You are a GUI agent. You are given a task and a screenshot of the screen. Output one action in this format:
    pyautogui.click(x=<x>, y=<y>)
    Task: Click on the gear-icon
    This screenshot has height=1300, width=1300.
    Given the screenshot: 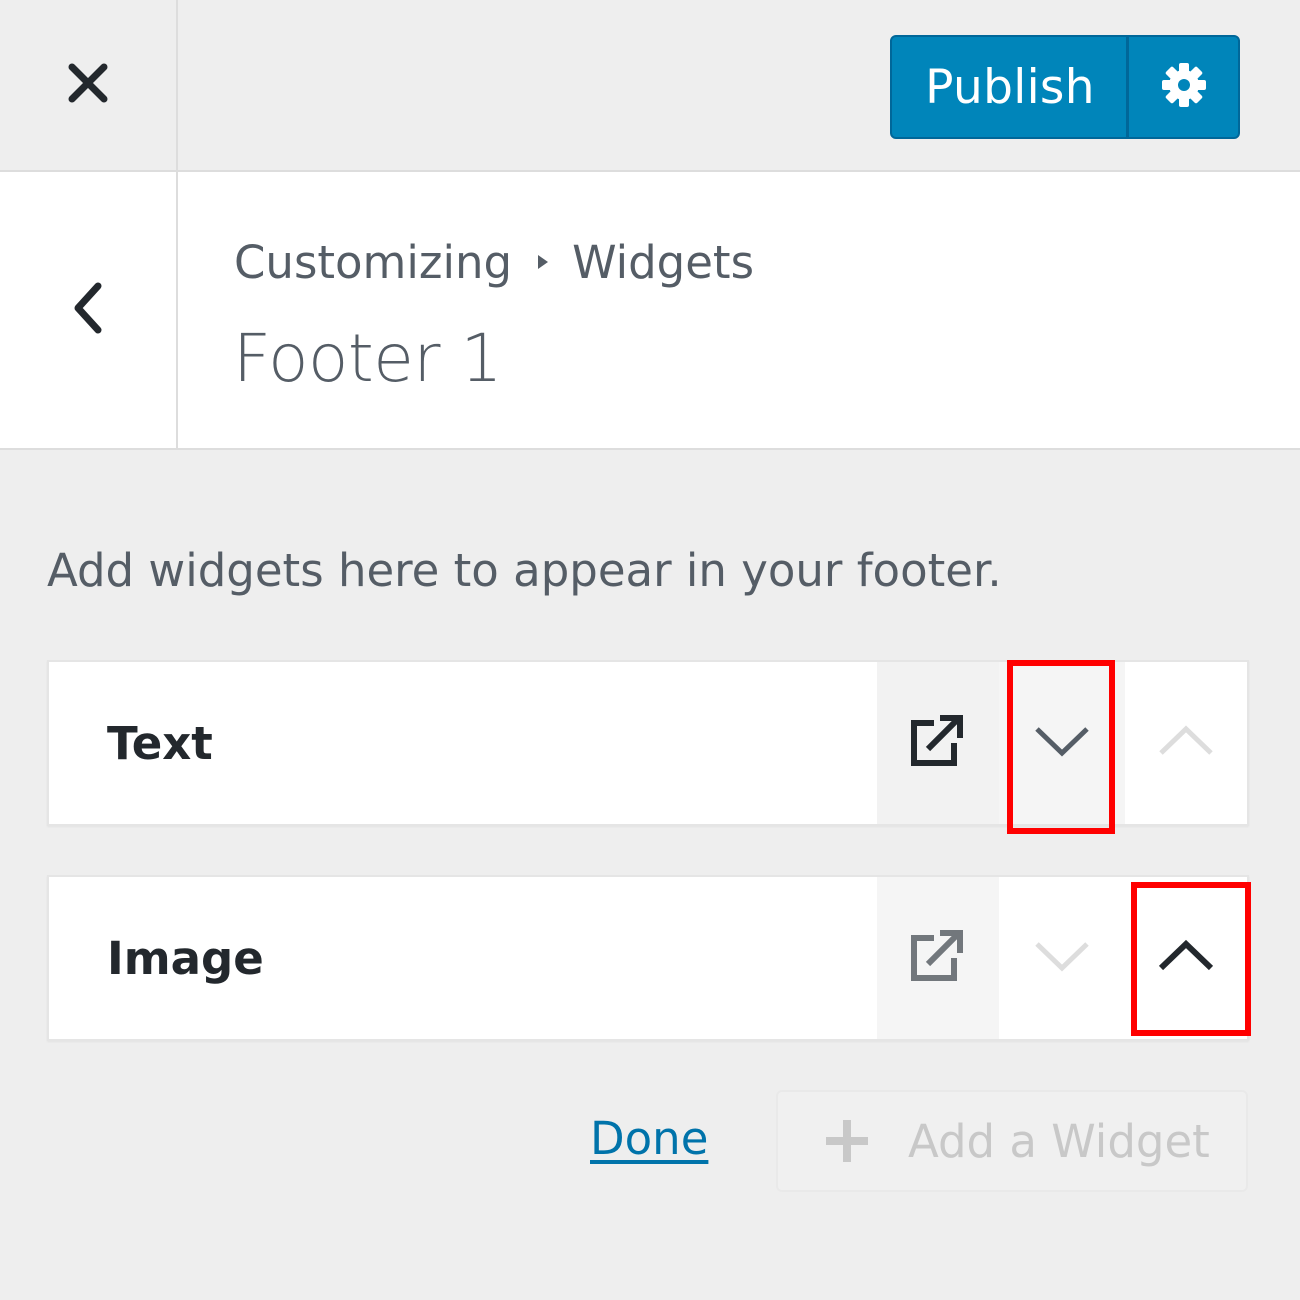 What is the action you would take?
    pyautogui.click(x=1184, y=87)
    